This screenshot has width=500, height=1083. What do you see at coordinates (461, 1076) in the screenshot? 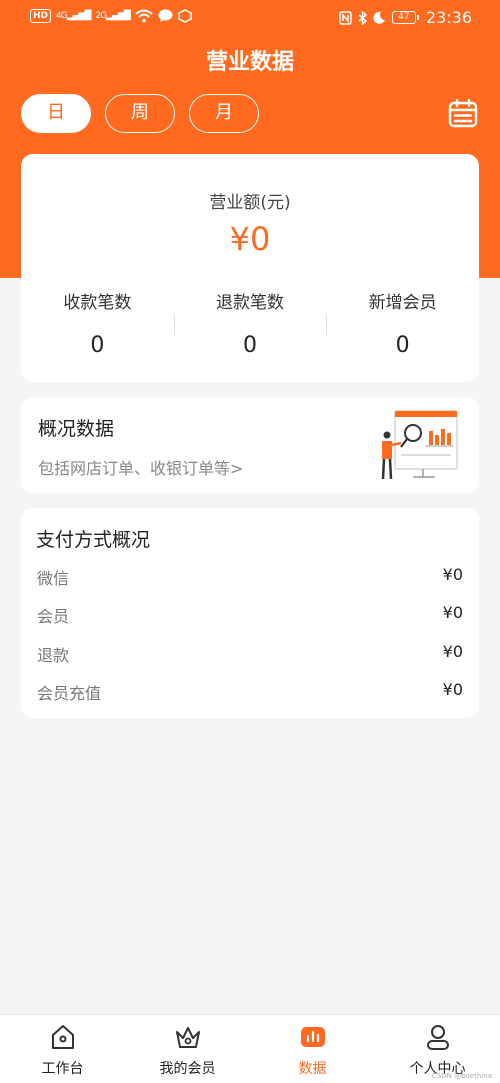
I see `watermark: CSDN @boethina` at bounding box center [461, 1076].